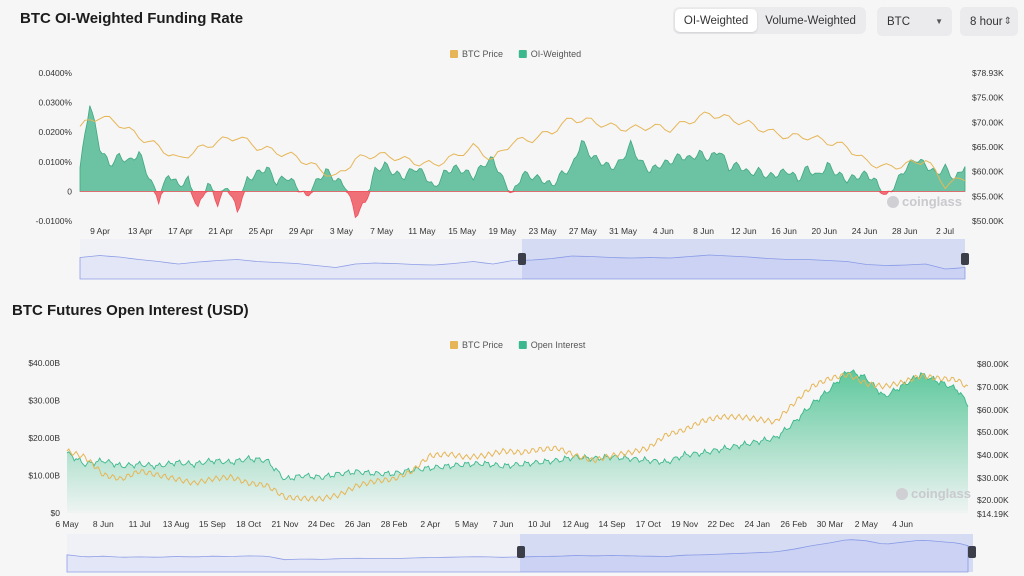 This screenshot has width=1024, height=576. Describe the element at coordinates (993, 364) in the screenshot. I see `y-right-tick-label: $80.00K` at that location.